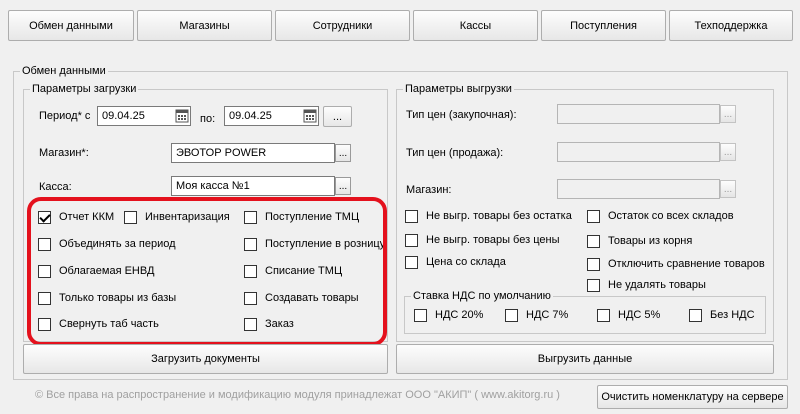 This screenshot has width=800, height=414. Describe the element at coordinates (650, 241) in the screenshot. I see `checkbox-label: Товары из корня` at that location.